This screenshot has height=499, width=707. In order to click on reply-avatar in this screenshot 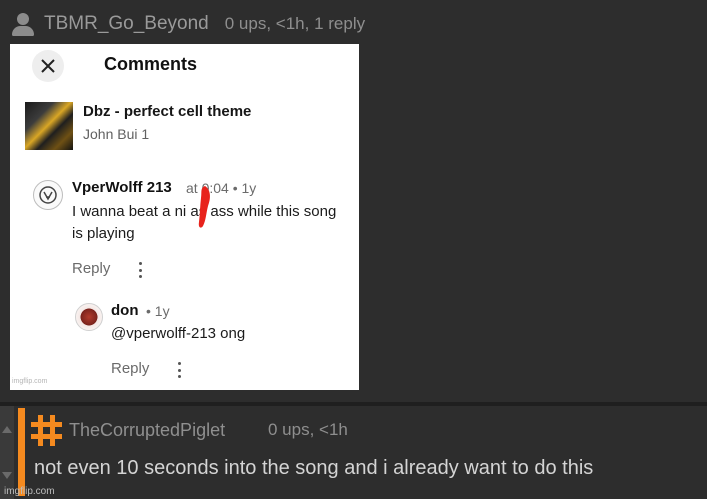, I will do `click(89, 317)`.